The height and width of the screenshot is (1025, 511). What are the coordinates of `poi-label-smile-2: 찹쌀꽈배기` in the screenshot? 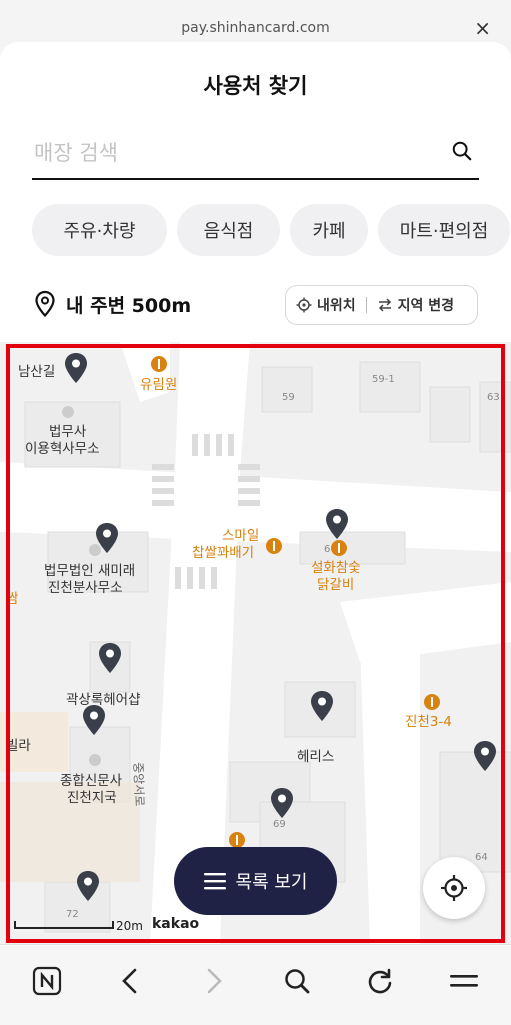 It's located at (223, 553).